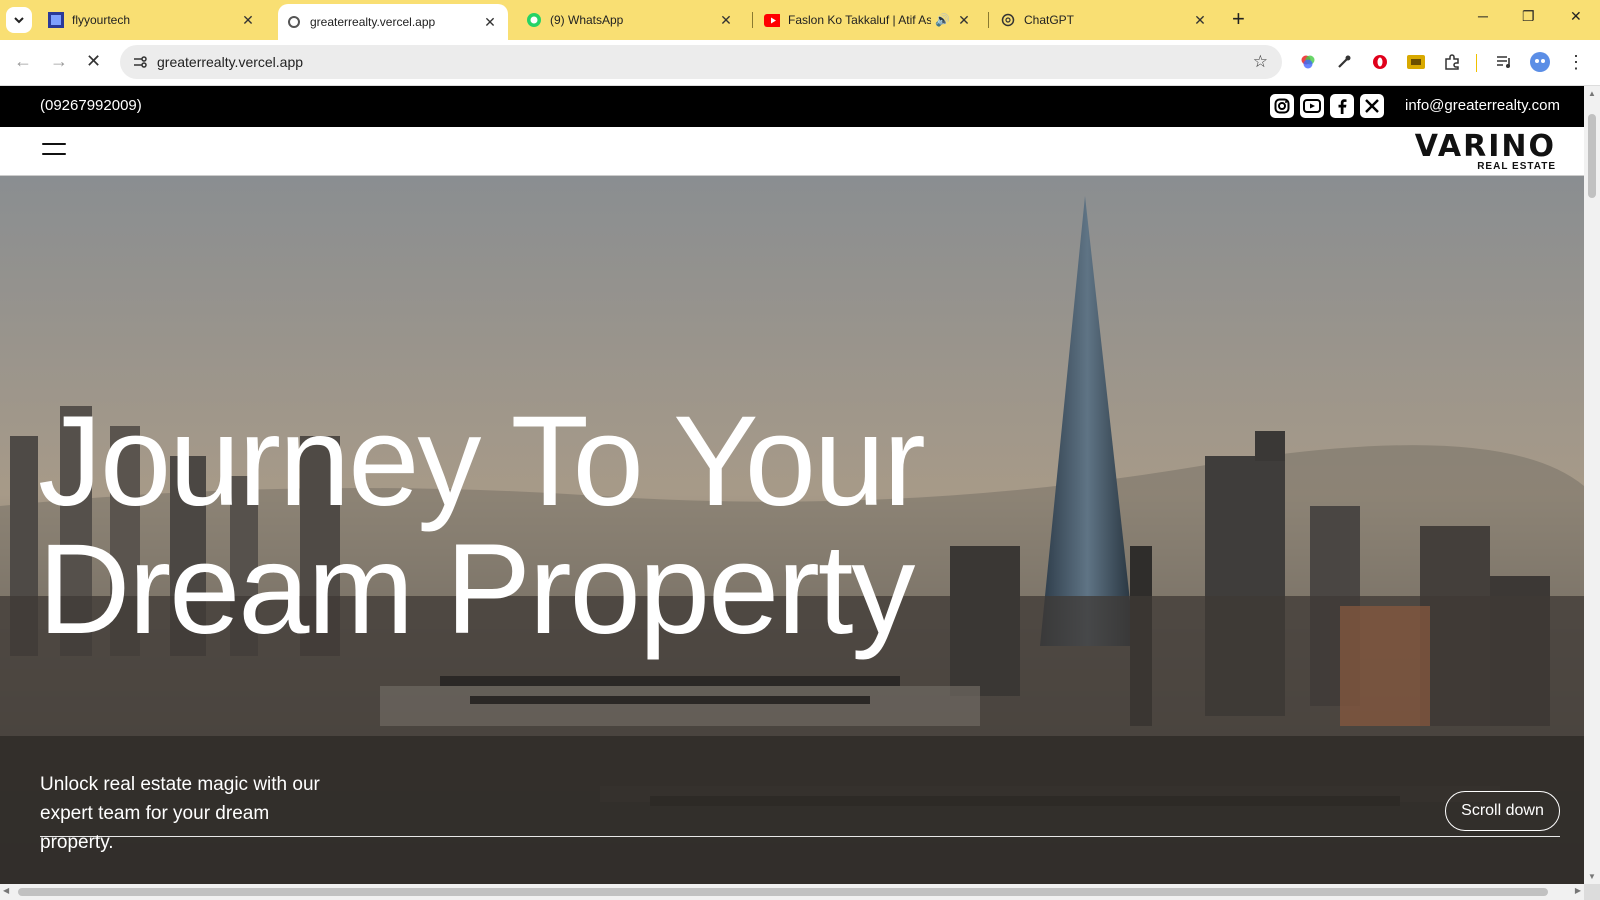 The height and width of the screenshot is (900, 1600). What do you see at coordinates (534, 20) in the screenshot?
I see `whatsapp-favicon` at bounding box center [534, 20].